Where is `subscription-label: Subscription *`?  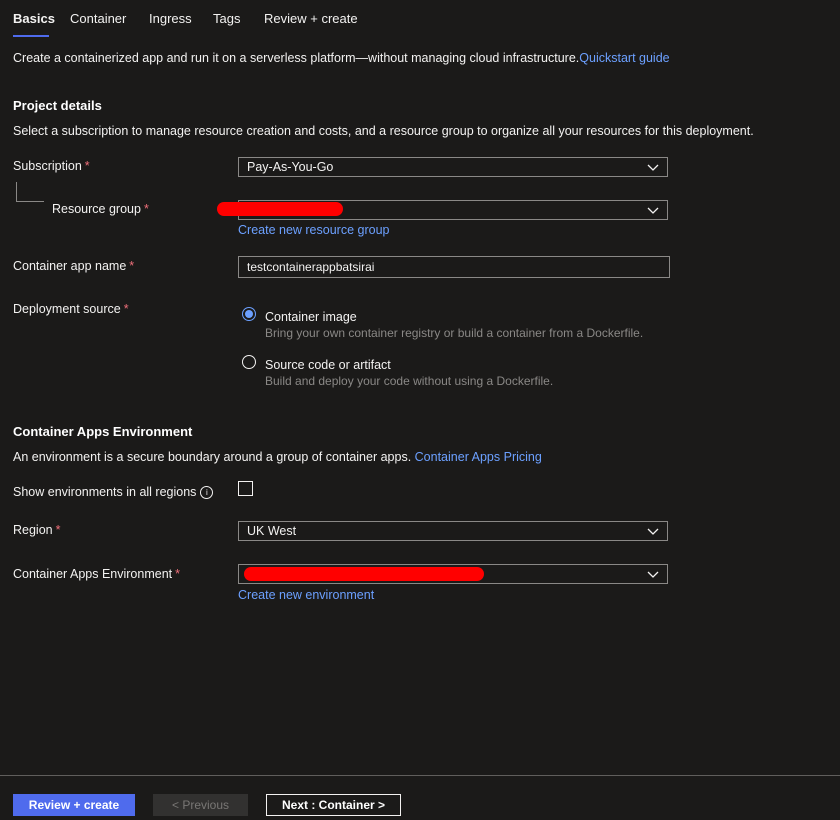 subscription-label: Subscription * is located at coordinates (51, 166).